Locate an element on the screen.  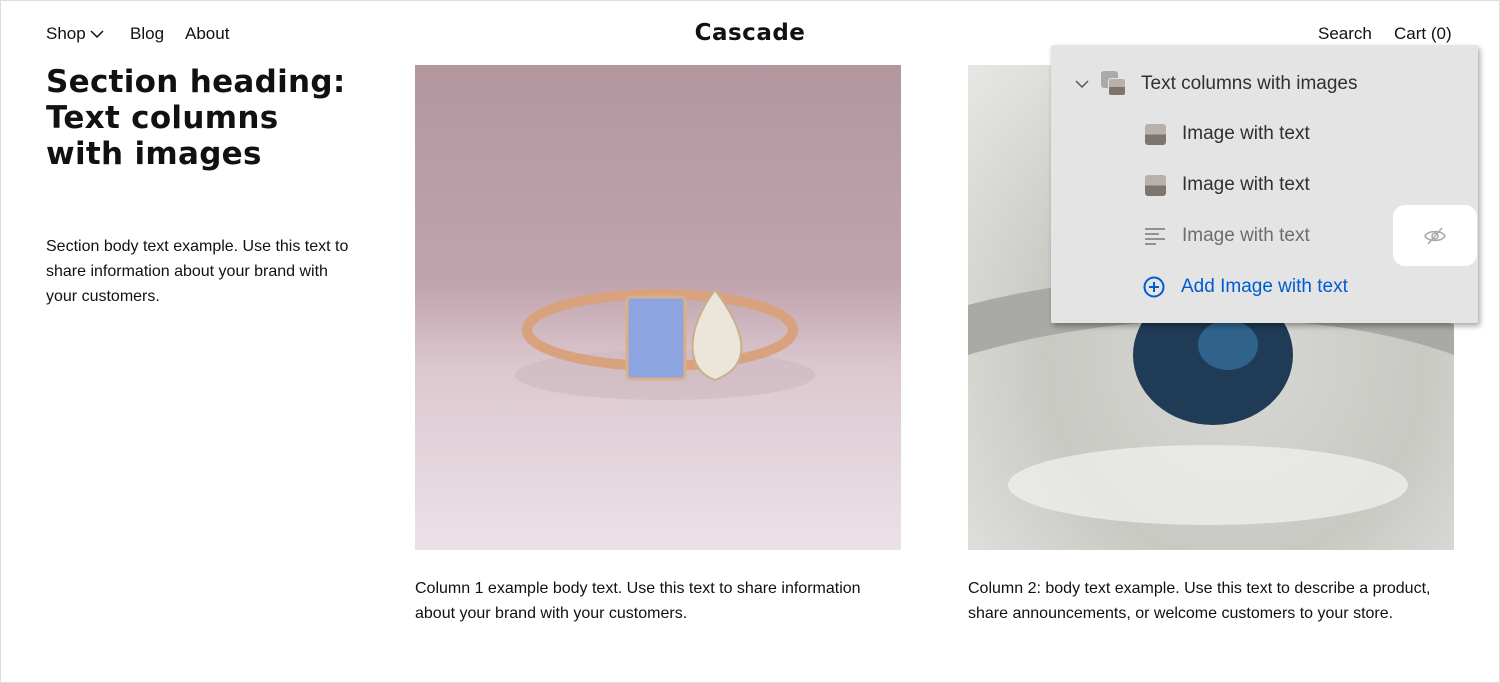
text-lines-icon is located at coordinates (1155, 236).